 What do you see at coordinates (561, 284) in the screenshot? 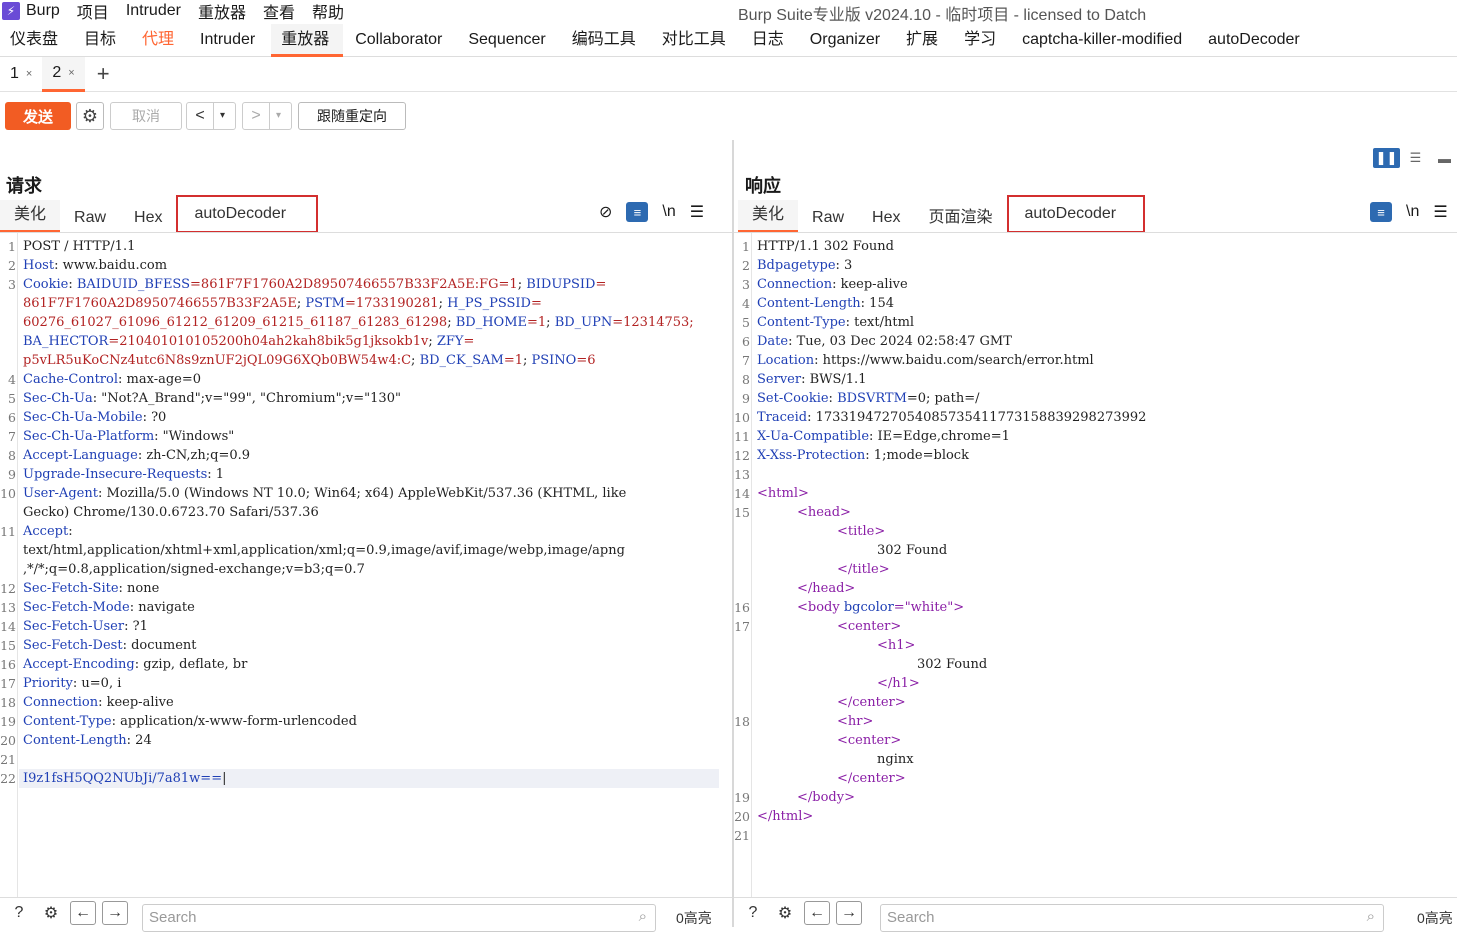
I see `cookie-key: BIDUPSID` at bounding box center [561, 284].